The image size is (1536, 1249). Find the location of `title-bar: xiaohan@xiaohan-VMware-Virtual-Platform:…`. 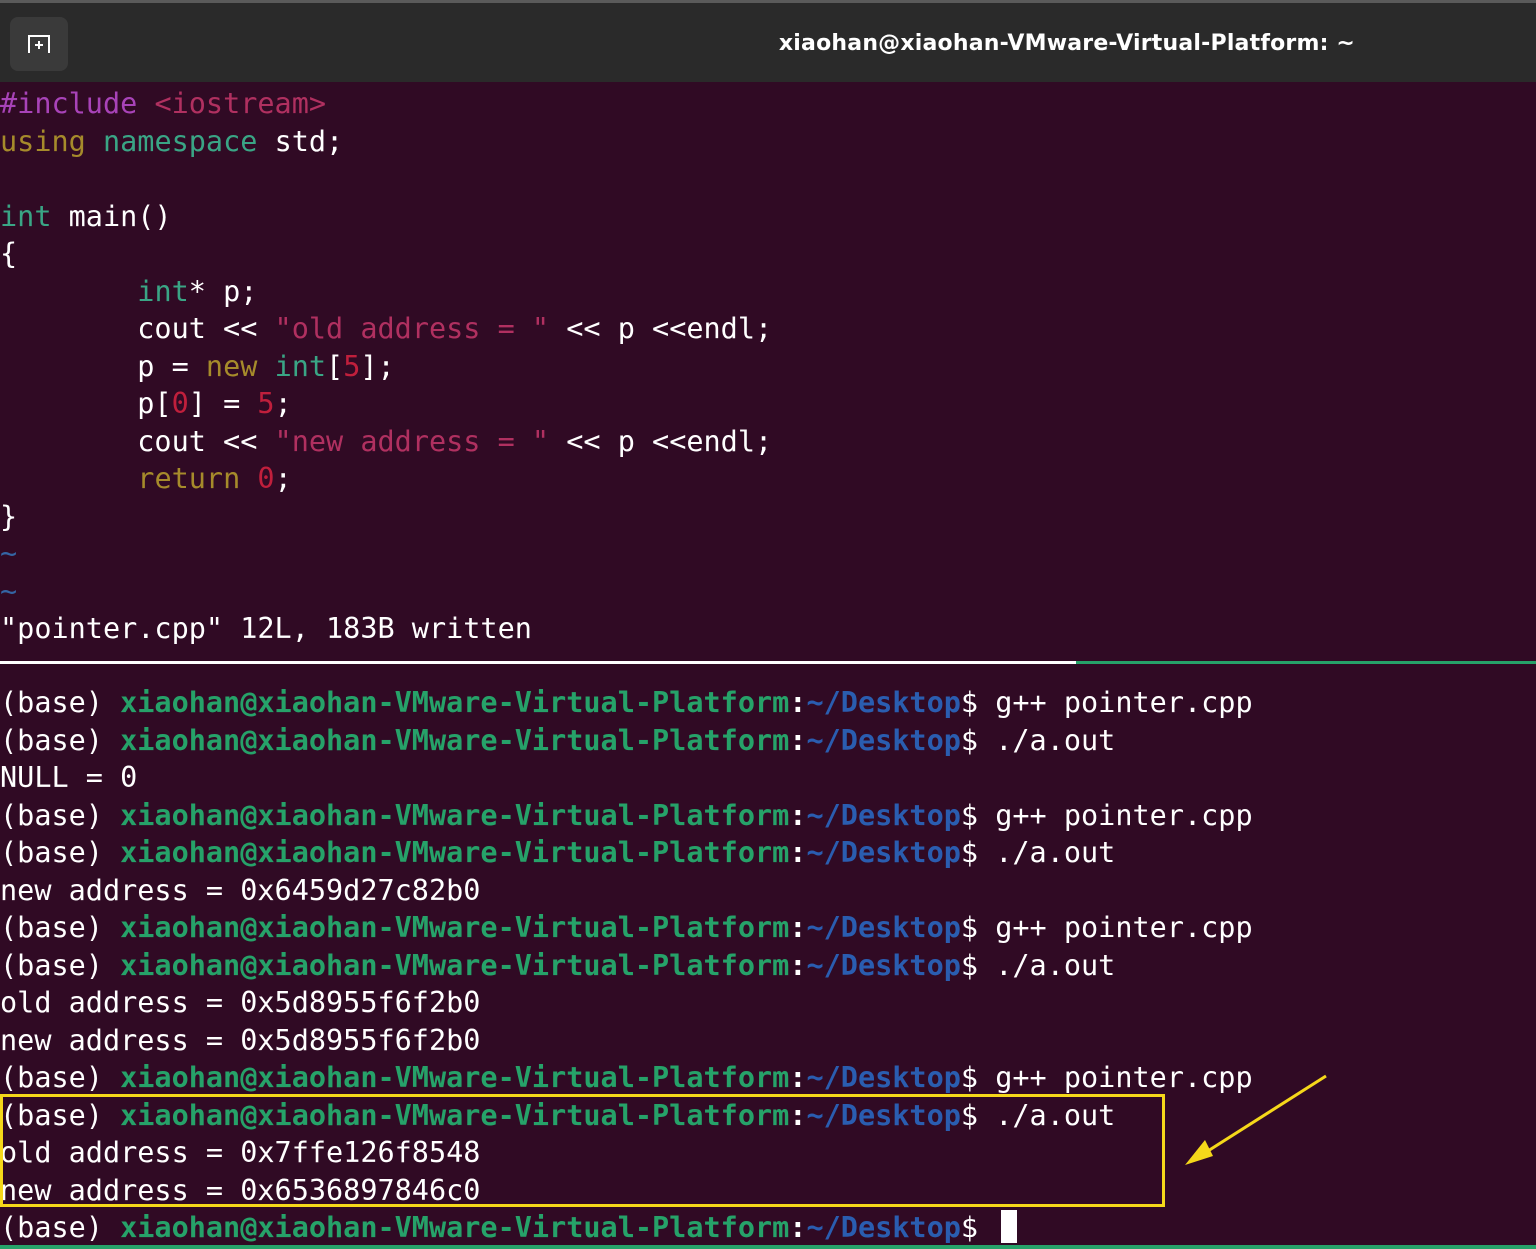

title-bar: xiaohan@xiaohan-VMware-Virtual-Platform:… is located at coordinates (768, 41).